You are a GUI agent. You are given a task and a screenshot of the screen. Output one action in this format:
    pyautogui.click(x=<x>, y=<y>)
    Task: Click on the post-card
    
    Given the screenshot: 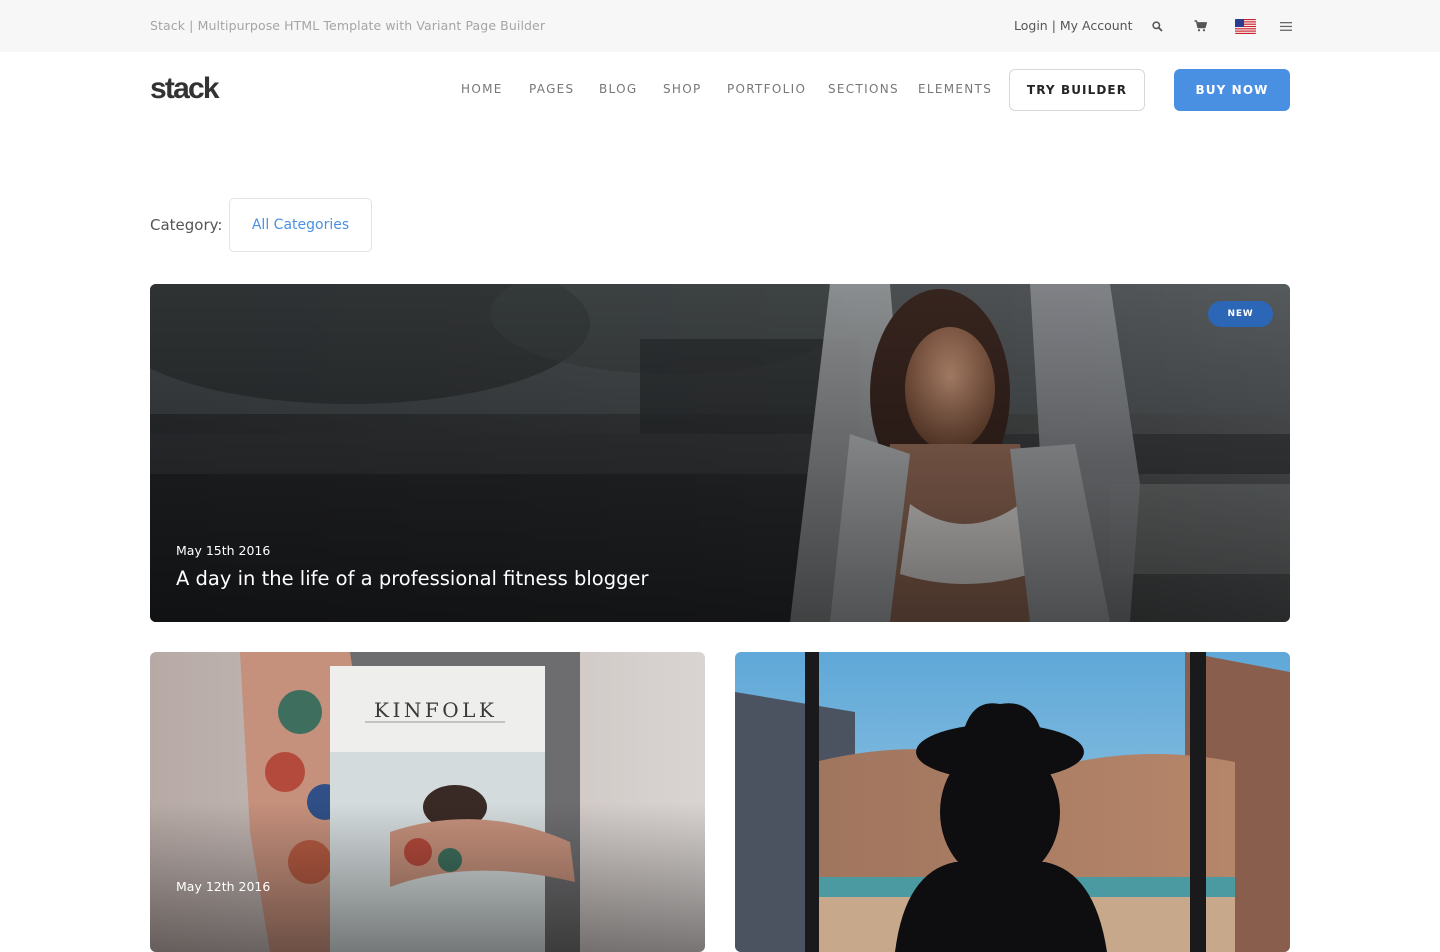 What is the action you would take?
    pyautogui.click(x=1012, y=802)
    